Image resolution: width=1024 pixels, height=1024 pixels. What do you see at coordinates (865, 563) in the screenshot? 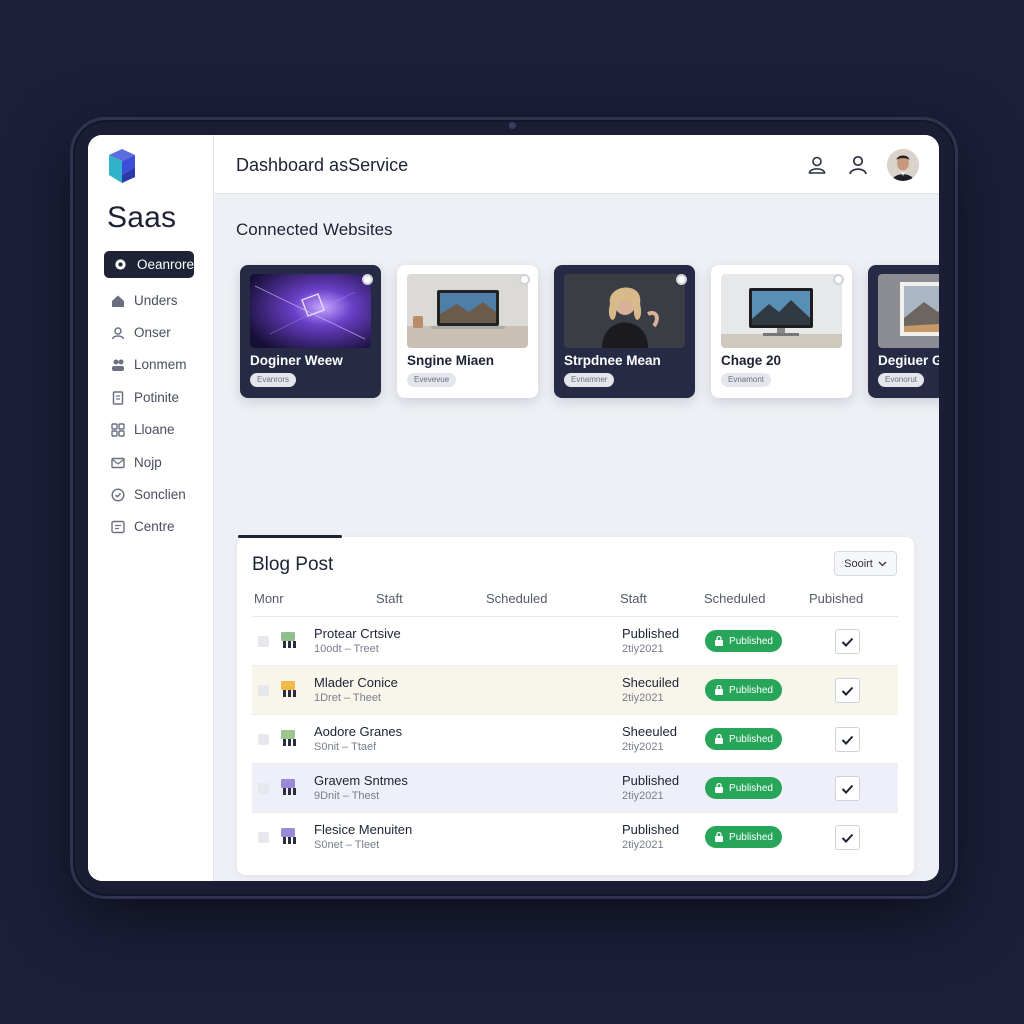
I see `sort-button: Sooirt` at bounding box center [865, 563].